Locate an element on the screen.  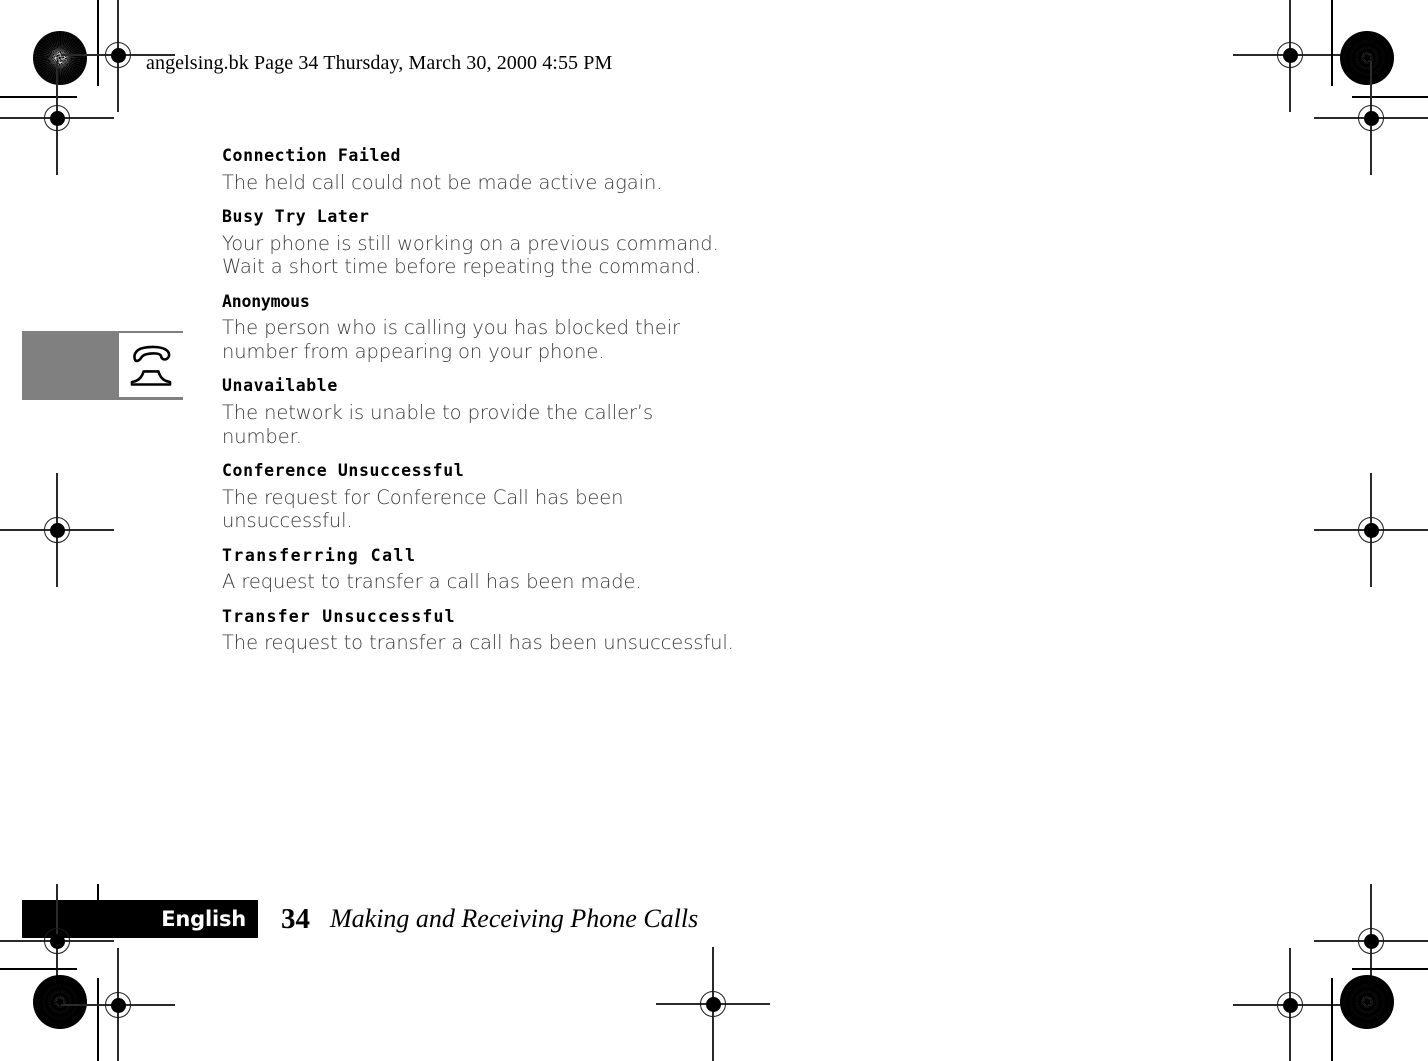
page-number: 34 is located at coordinates (295, 919).